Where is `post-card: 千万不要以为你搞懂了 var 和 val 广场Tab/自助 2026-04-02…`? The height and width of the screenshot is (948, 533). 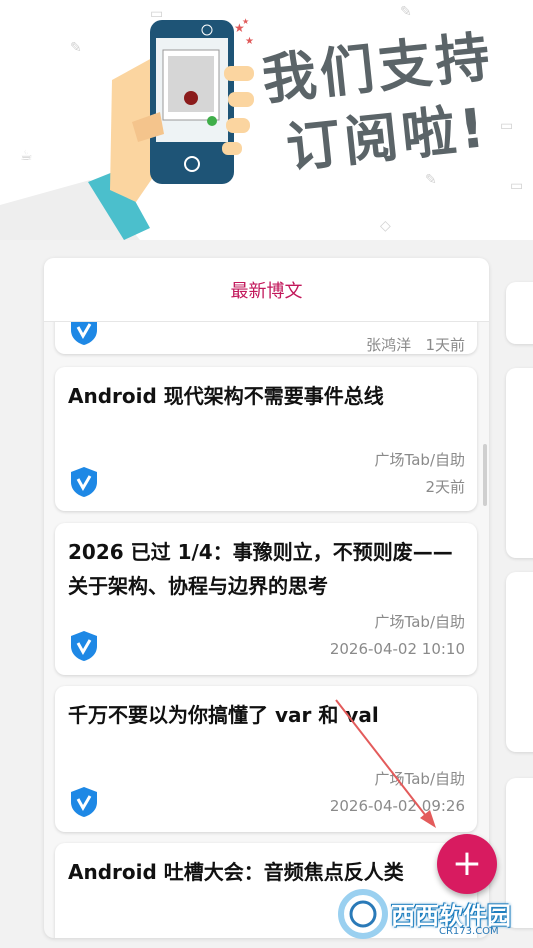 post-card: 千万不要以为你搞懂了 var 和 val 广场Tab/自助 2026-04-02… is located at coordinates (266, 759).